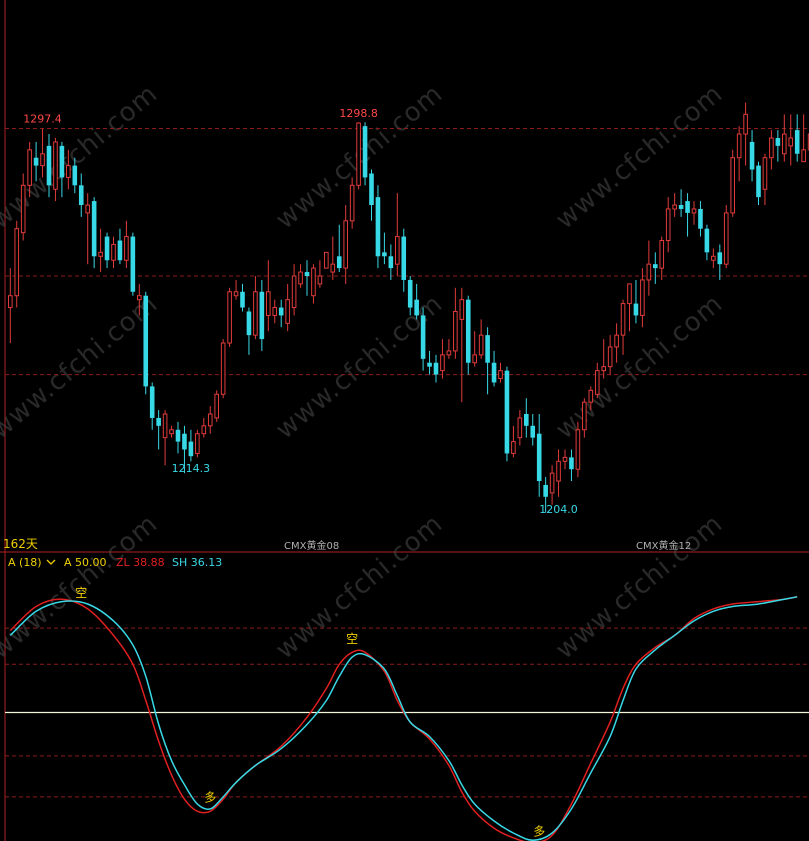 The image size is (809, 841). I want to click on legend-a: A 50.00, so click(85, 562).